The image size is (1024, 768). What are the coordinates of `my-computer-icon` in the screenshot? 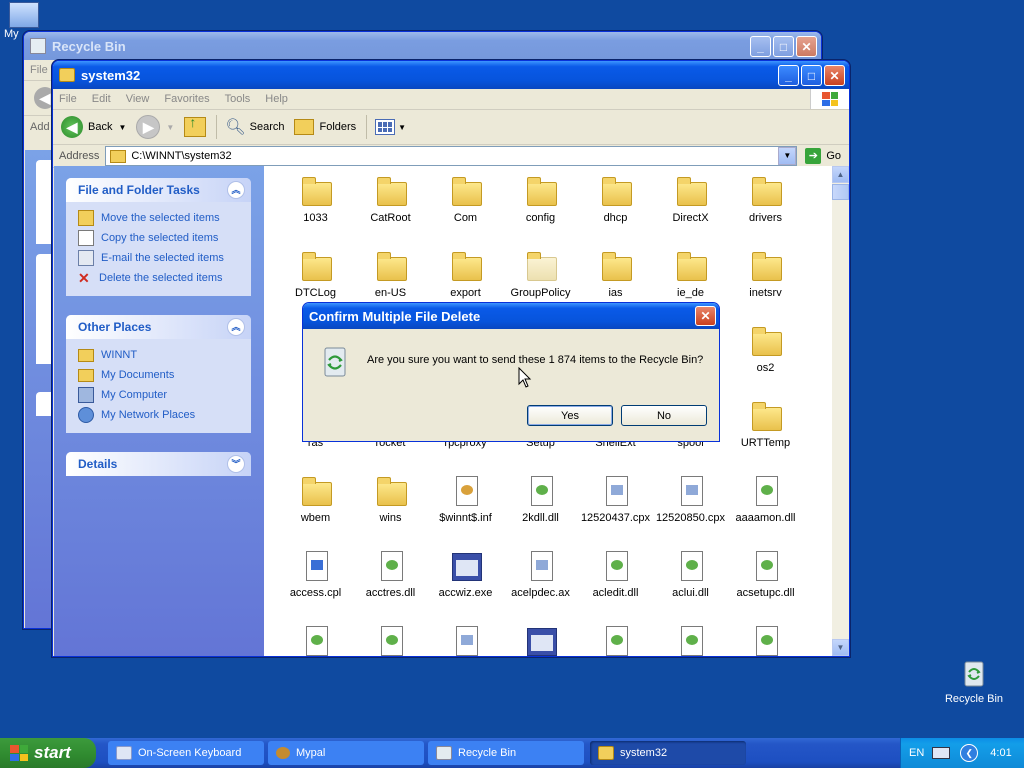 It's located at (24, 15).